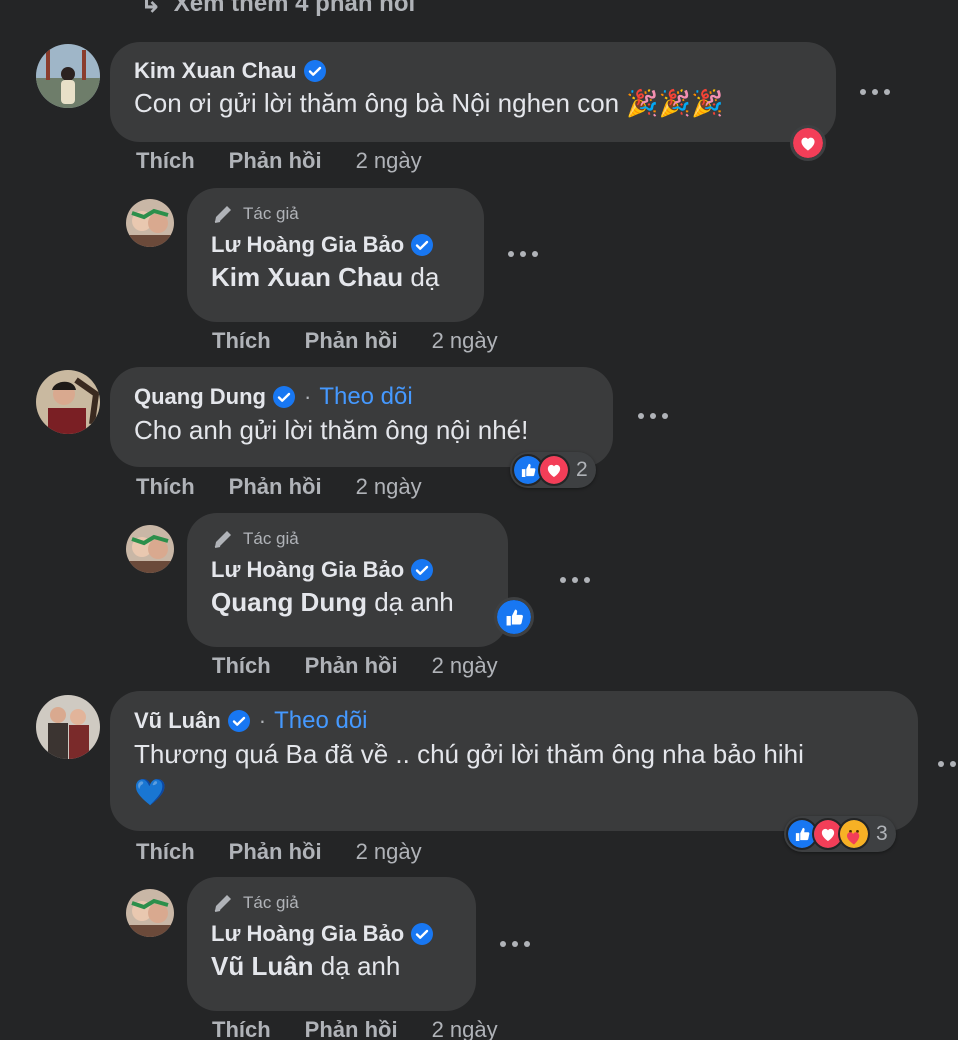 The image size is (958, 1040). I want to click on mention-tag: Kim Xuan Chau, so click(307, 277).